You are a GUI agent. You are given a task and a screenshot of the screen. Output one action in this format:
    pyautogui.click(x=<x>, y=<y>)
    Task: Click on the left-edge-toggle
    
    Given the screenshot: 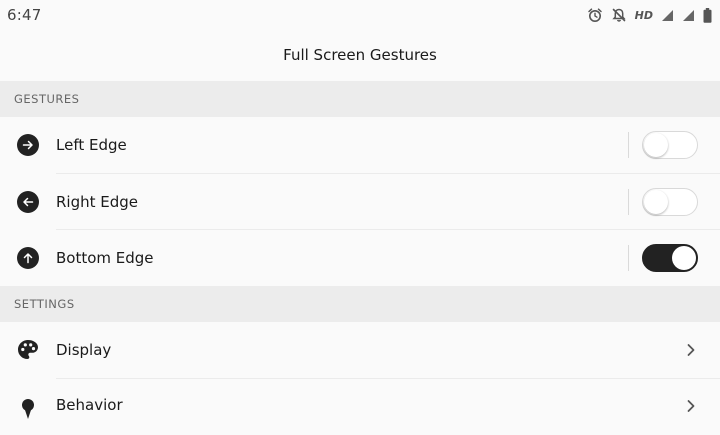 What is the action you would take?
    pyautogui.click(x=670, y=145)
    